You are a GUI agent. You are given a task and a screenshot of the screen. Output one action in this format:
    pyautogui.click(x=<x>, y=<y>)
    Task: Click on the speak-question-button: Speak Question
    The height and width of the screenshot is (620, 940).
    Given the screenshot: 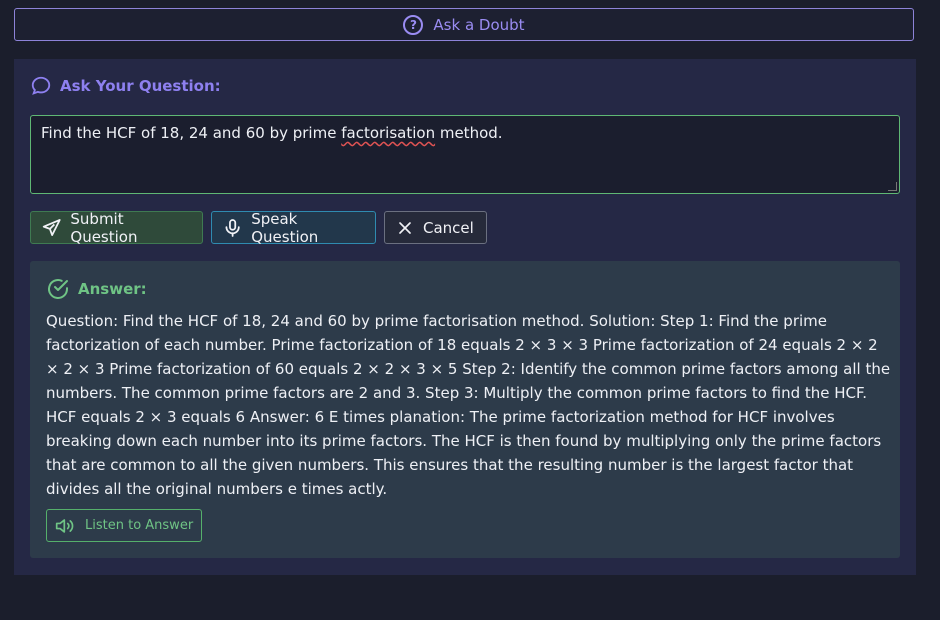 What is the action you would take?
    pyautogui.click(x=293, y=227)
    